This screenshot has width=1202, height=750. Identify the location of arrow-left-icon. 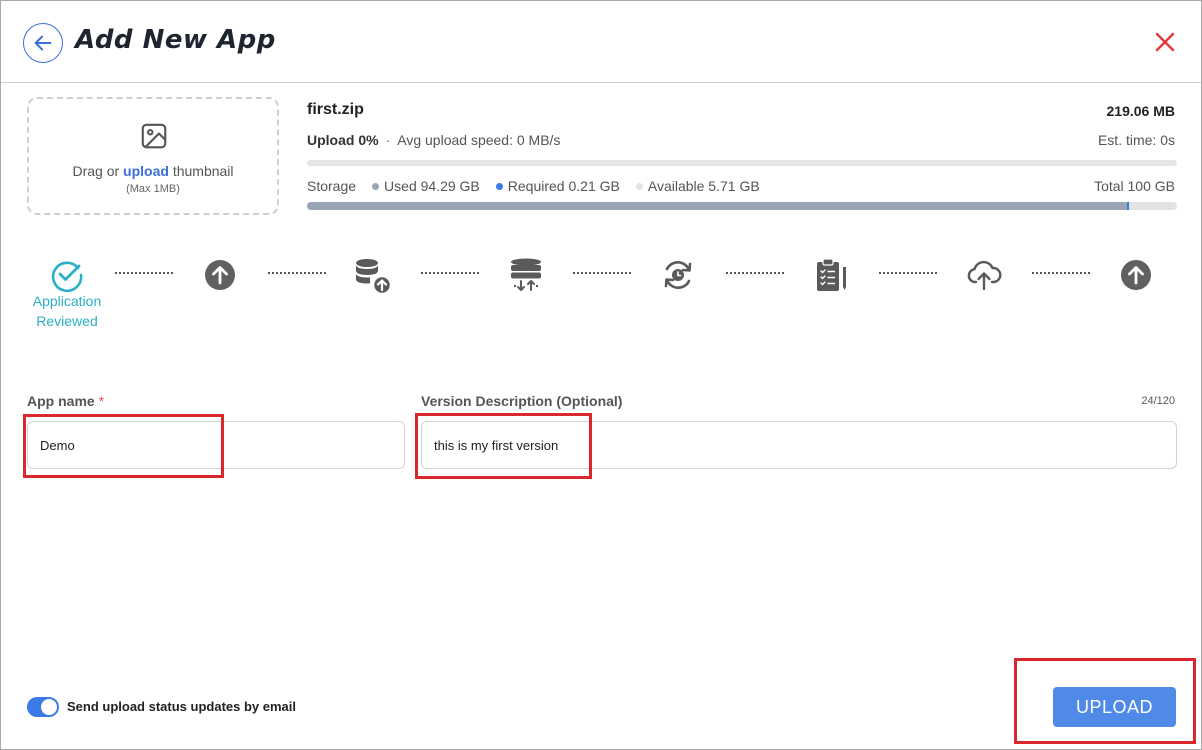
(43, 43).